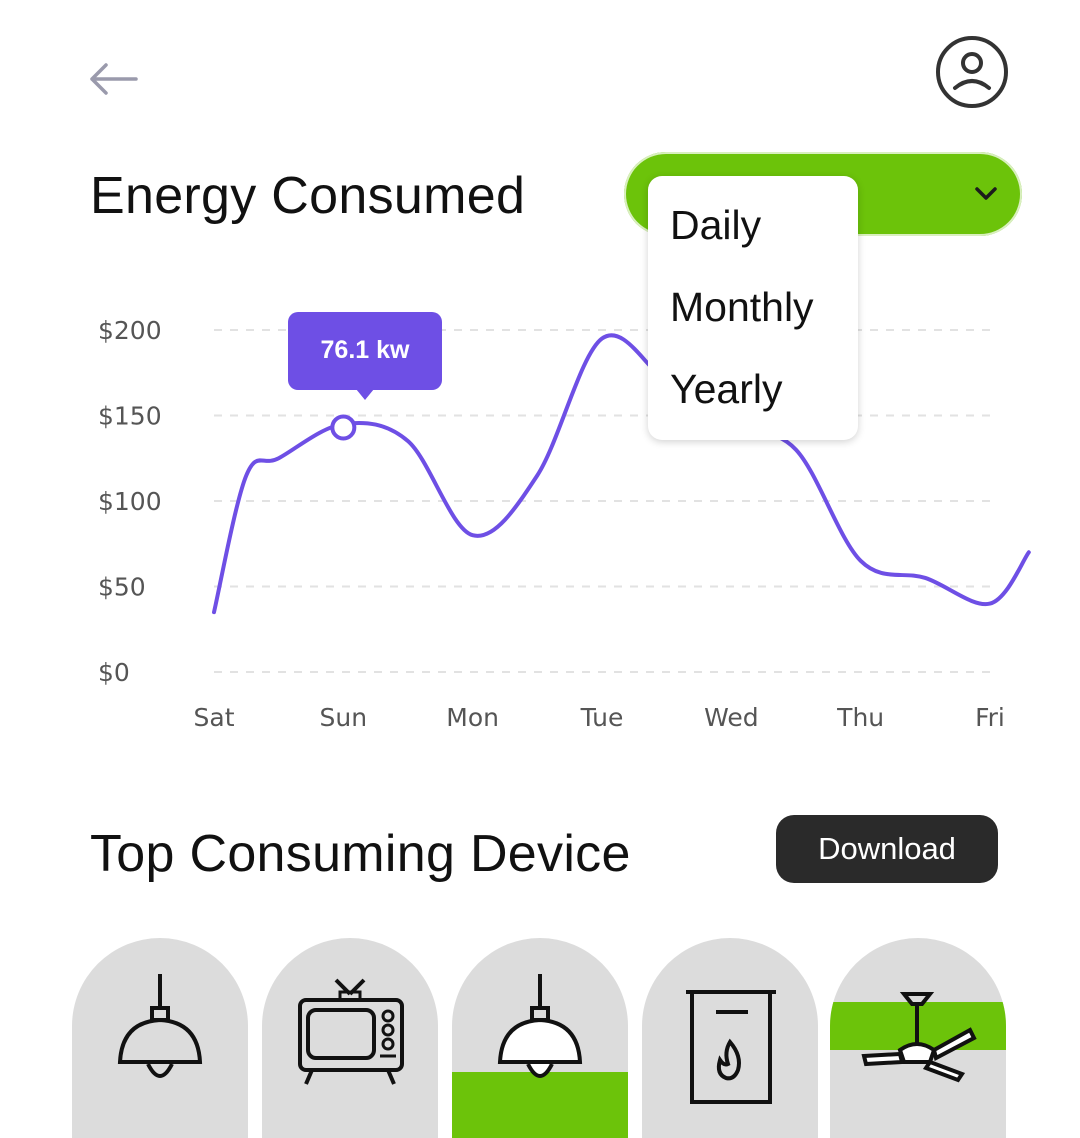 The width and height of the screenshot is (1080, 1138). What do you see at coordinates (990, 717) in the screenshot?
I see `x-tick-label: Fri` at bounding box center [990, 717].